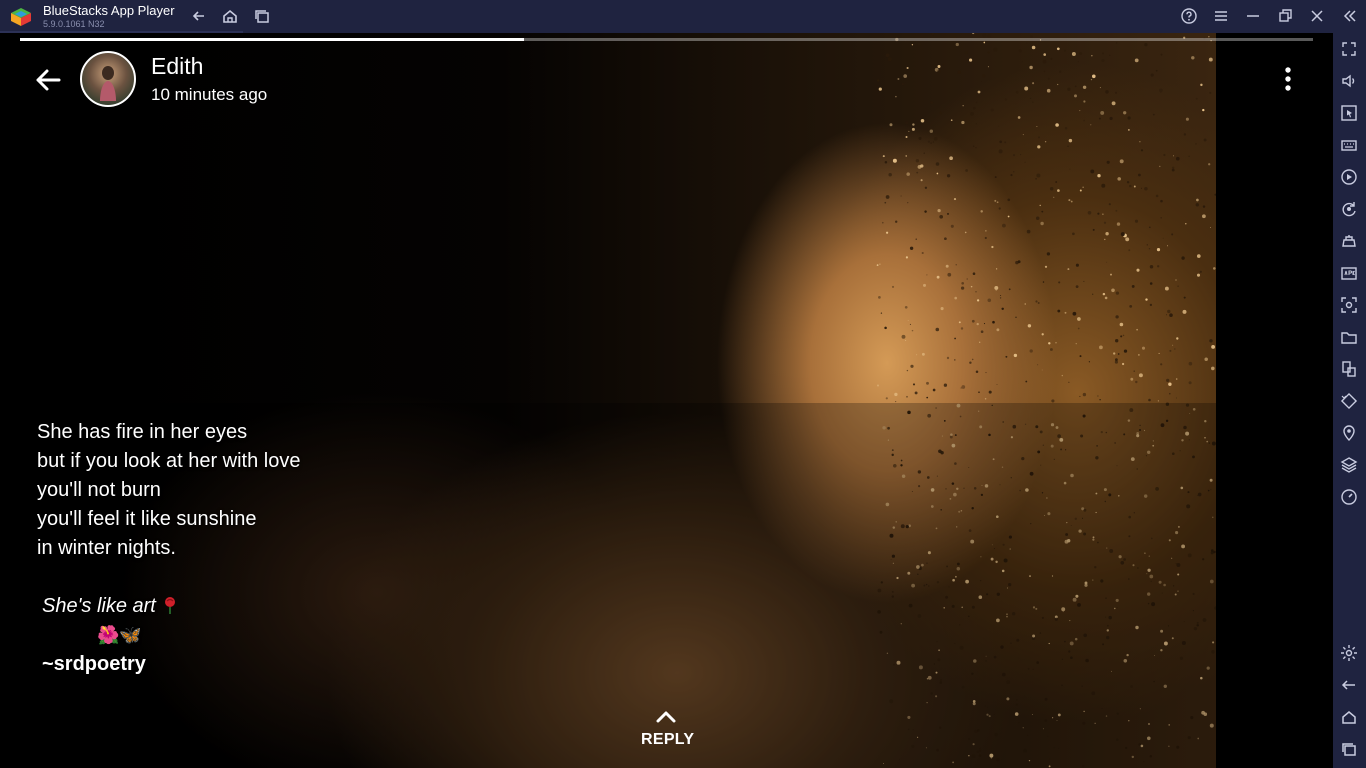  What do you see at coordinates (1349, 145) in the screenshot?
I see `keyboard-icon` at bounding box center [1349, 145].